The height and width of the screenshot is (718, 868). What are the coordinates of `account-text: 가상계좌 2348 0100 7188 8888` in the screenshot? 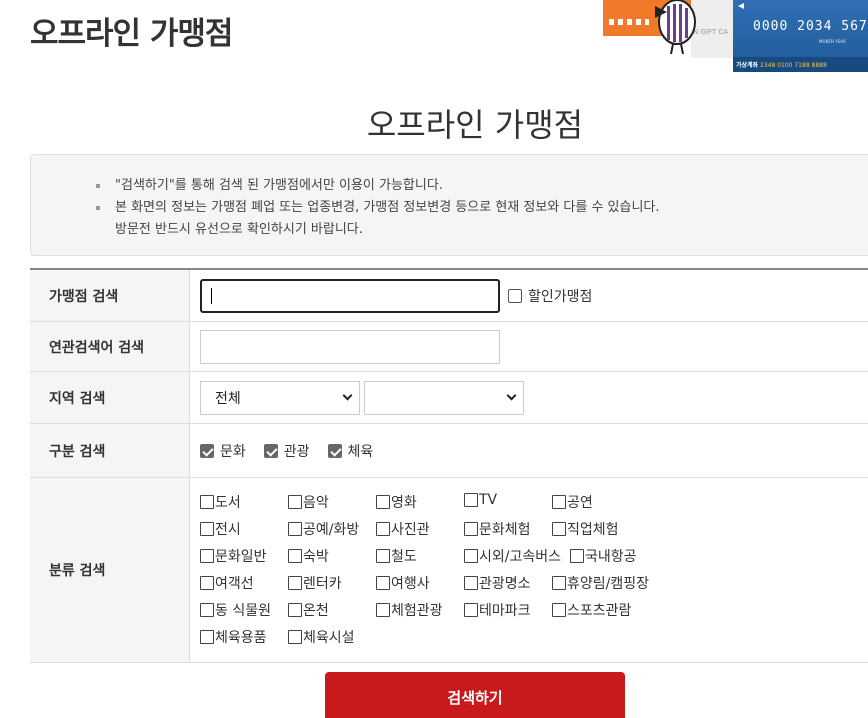 It's located at (781, 65).